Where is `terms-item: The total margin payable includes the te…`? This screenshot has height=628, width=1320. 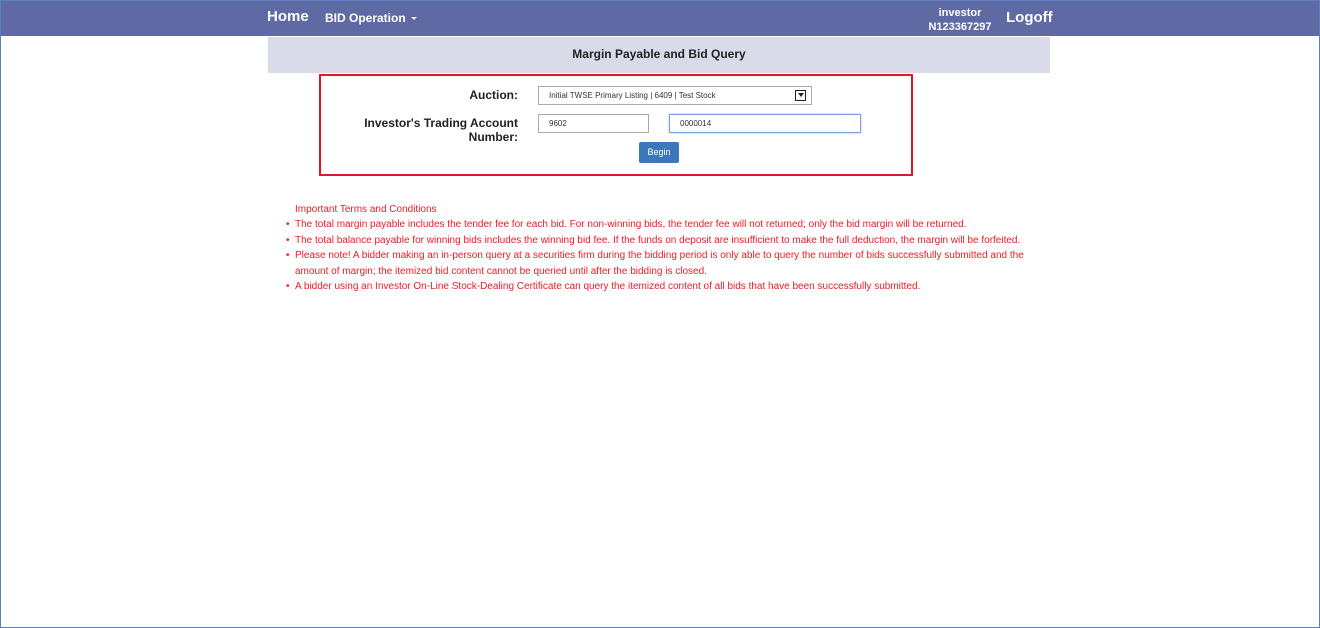
terms-item: The total margin payable includes the te… is located at coordinates (666, 225).